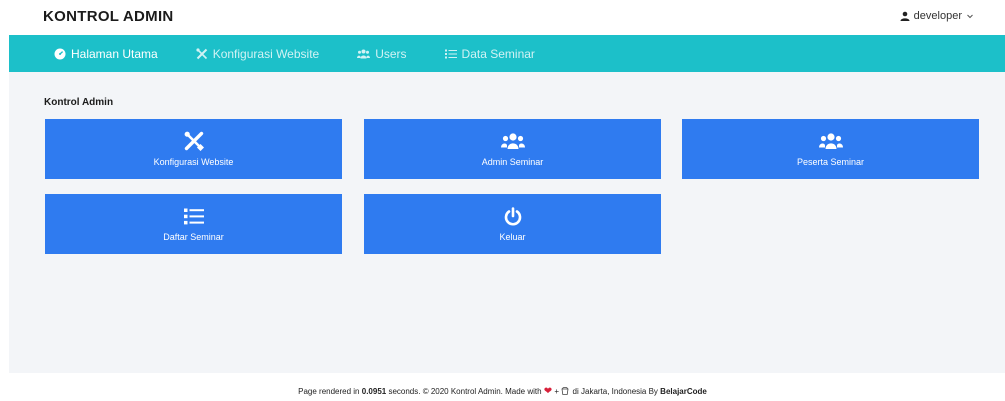 The height and width of the screenshot is (401, 1005). I want to click on nav-item-halaman-utama: Halaman Utama, so click(106, 54).